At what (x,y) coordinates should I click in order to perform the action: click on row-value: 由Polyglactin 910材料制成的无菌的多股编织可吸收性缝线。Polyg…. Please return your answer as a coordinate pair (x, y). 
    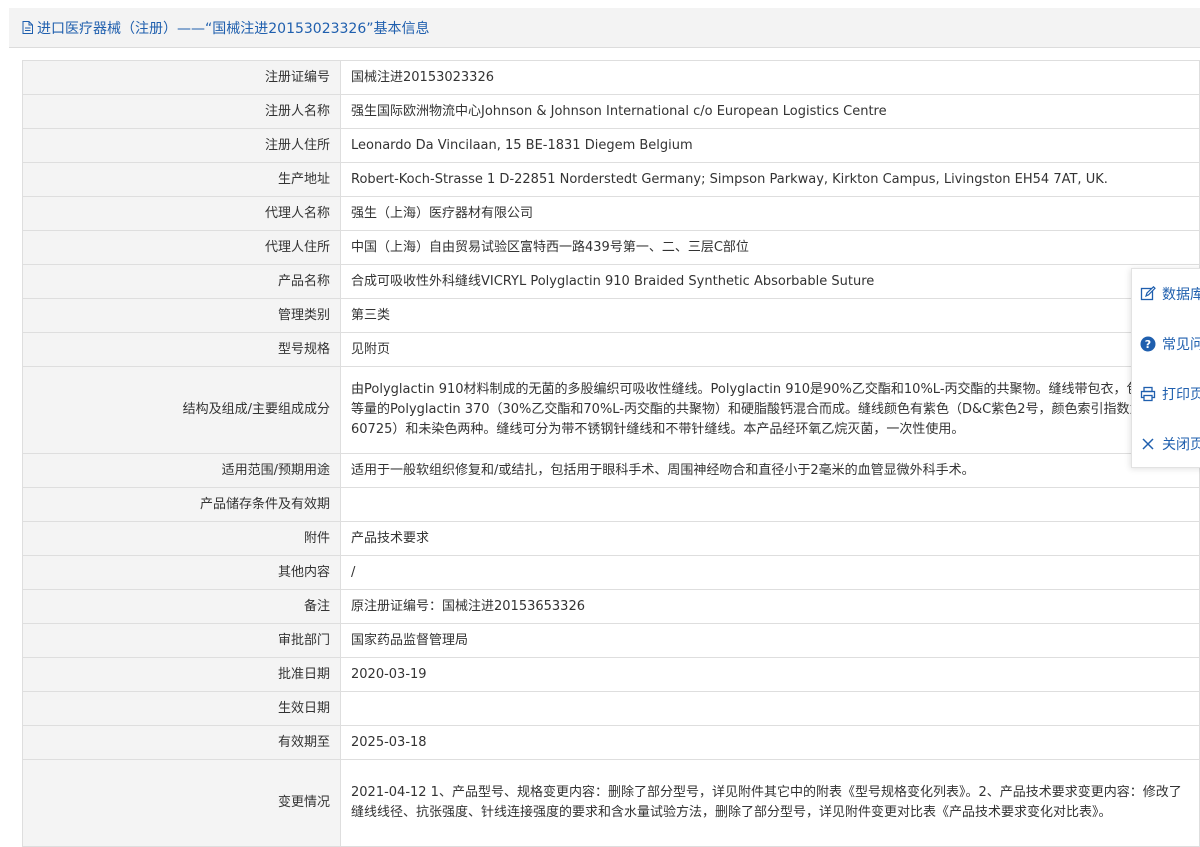
    Looking at the image, I should click on (770, 410).